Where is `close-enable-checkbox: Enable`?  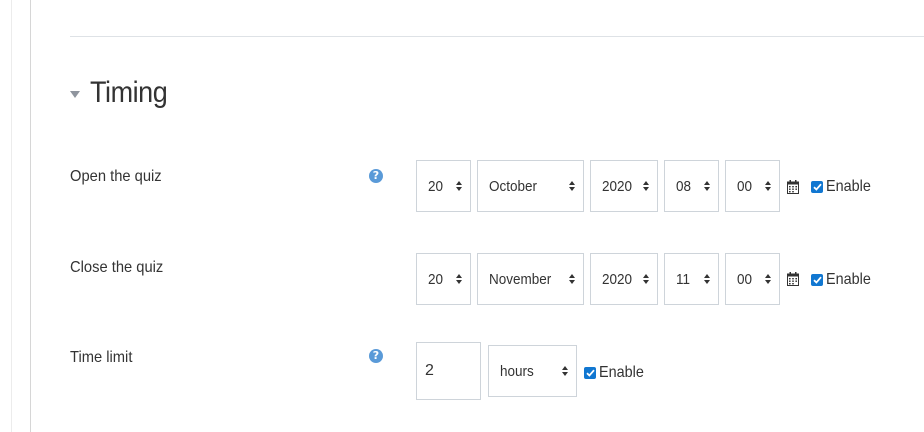 close-enable-checkbox: Enable is located at coordinates (843, 280).